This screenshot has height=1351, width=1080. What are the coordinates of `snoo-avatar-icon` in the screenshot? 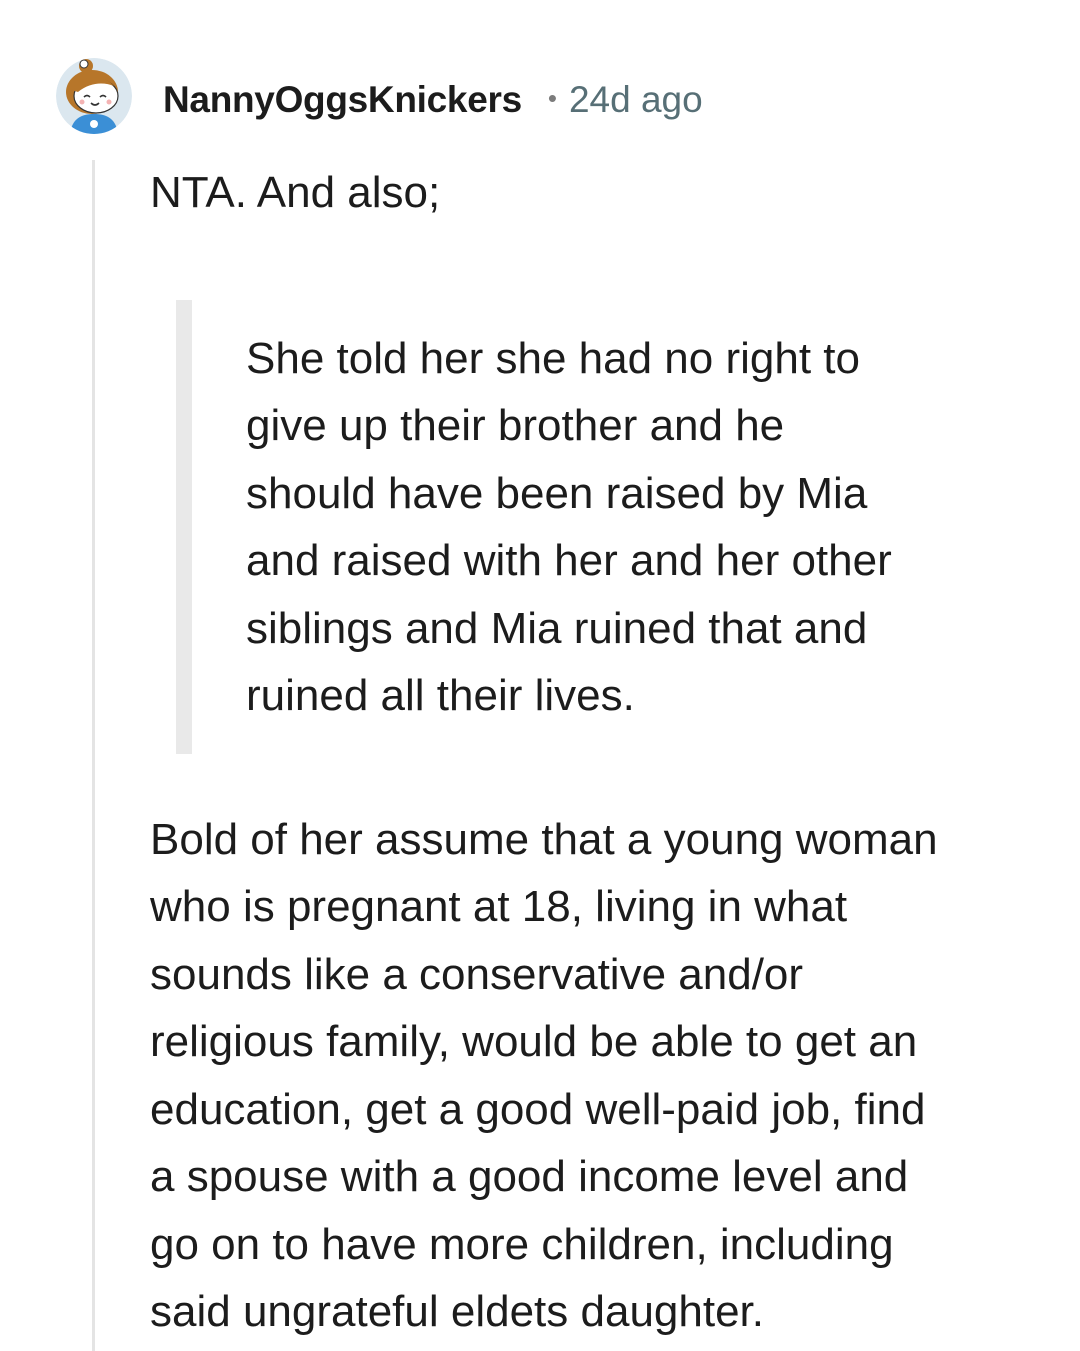 It's located at (94, 96).